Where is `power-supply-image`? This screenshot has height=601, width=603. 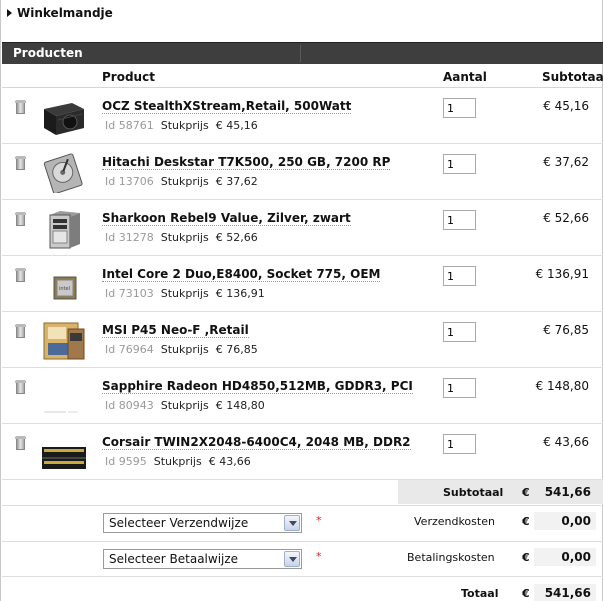 power-supply-image is located at coordinates (64, 117).